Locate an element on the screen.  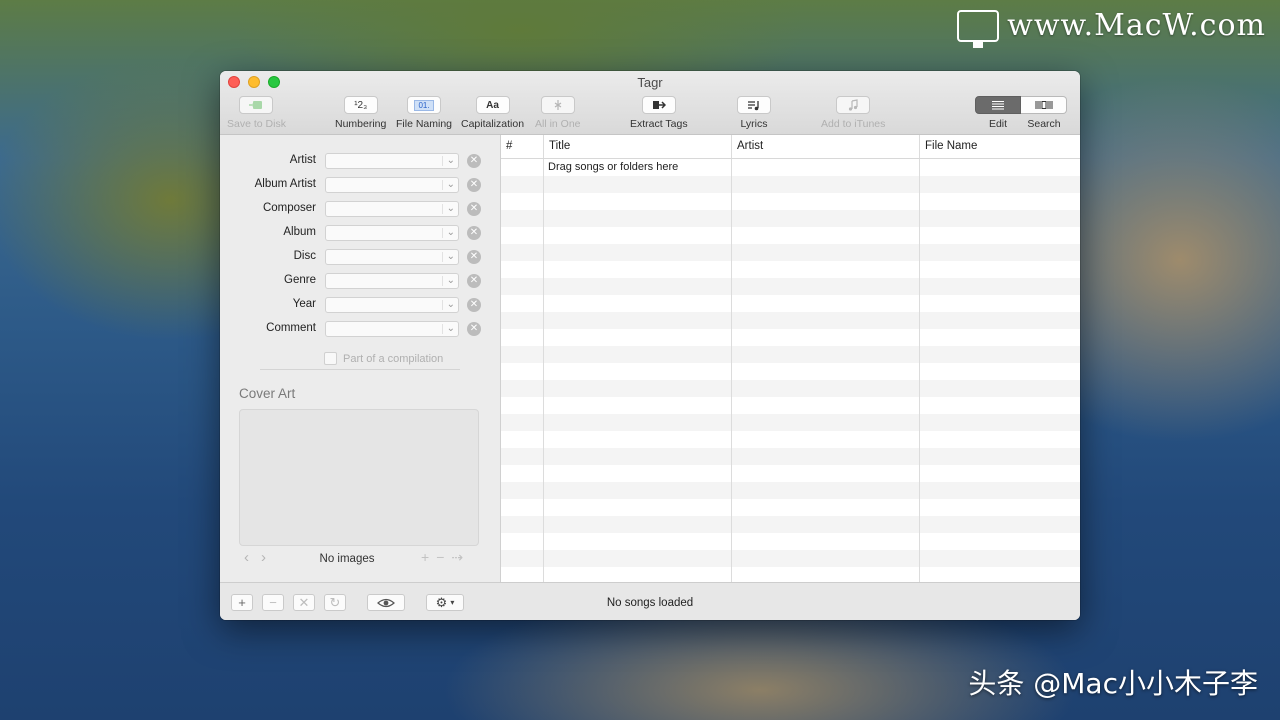
field-row-genre: Genre ⌄ ✕ is located at coordinates (360, 281).